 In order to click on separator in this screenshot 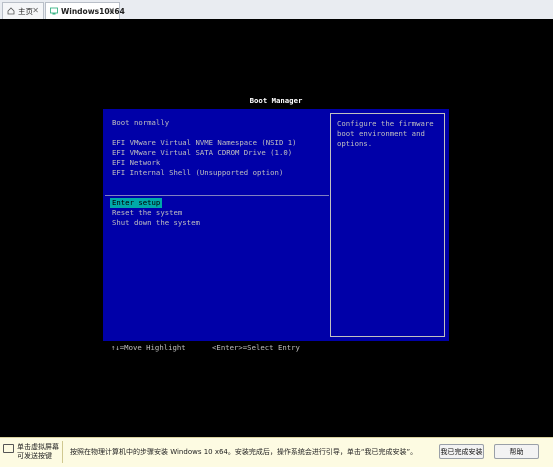, I will do `click(217, 195)`.